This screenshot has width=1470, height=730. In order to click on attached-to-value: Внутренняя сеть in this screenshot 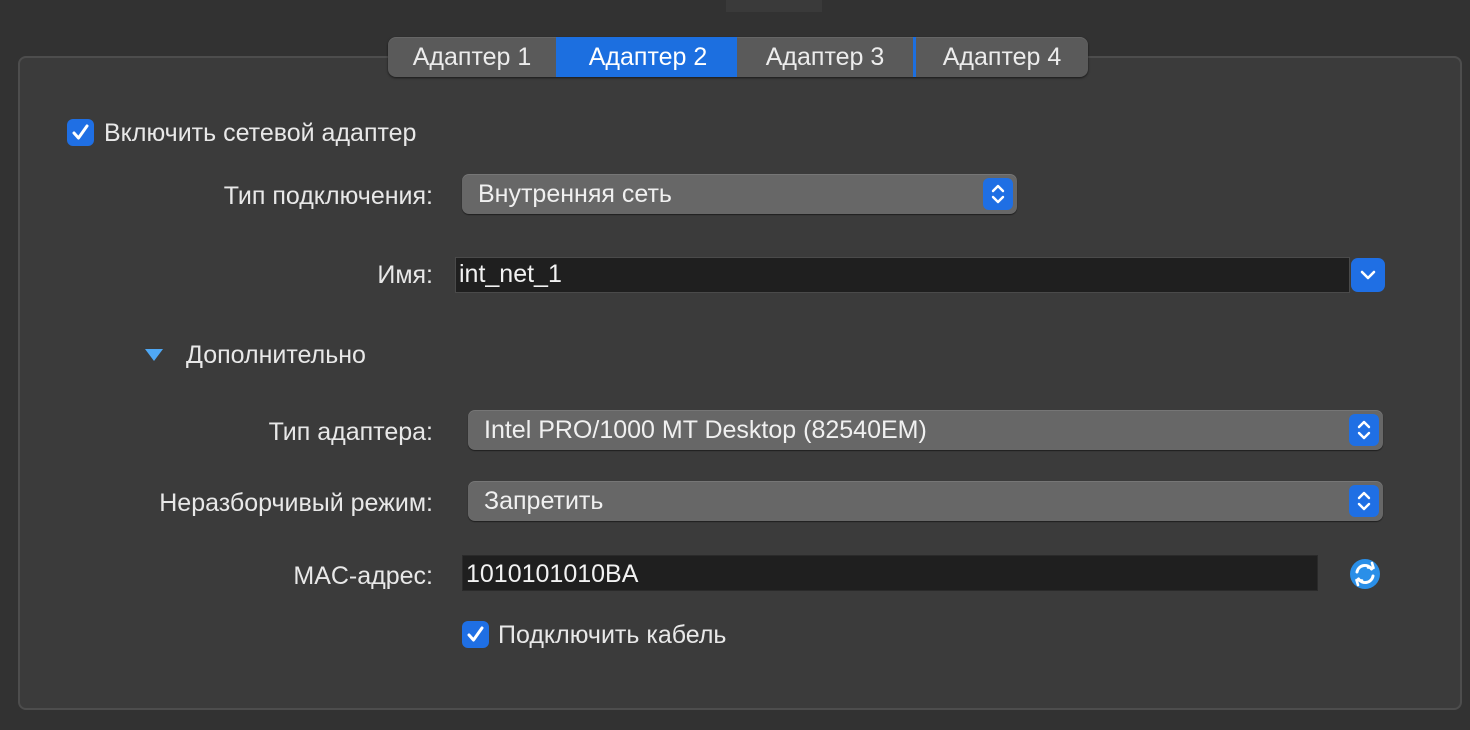, I will do `click(575, 194)`.